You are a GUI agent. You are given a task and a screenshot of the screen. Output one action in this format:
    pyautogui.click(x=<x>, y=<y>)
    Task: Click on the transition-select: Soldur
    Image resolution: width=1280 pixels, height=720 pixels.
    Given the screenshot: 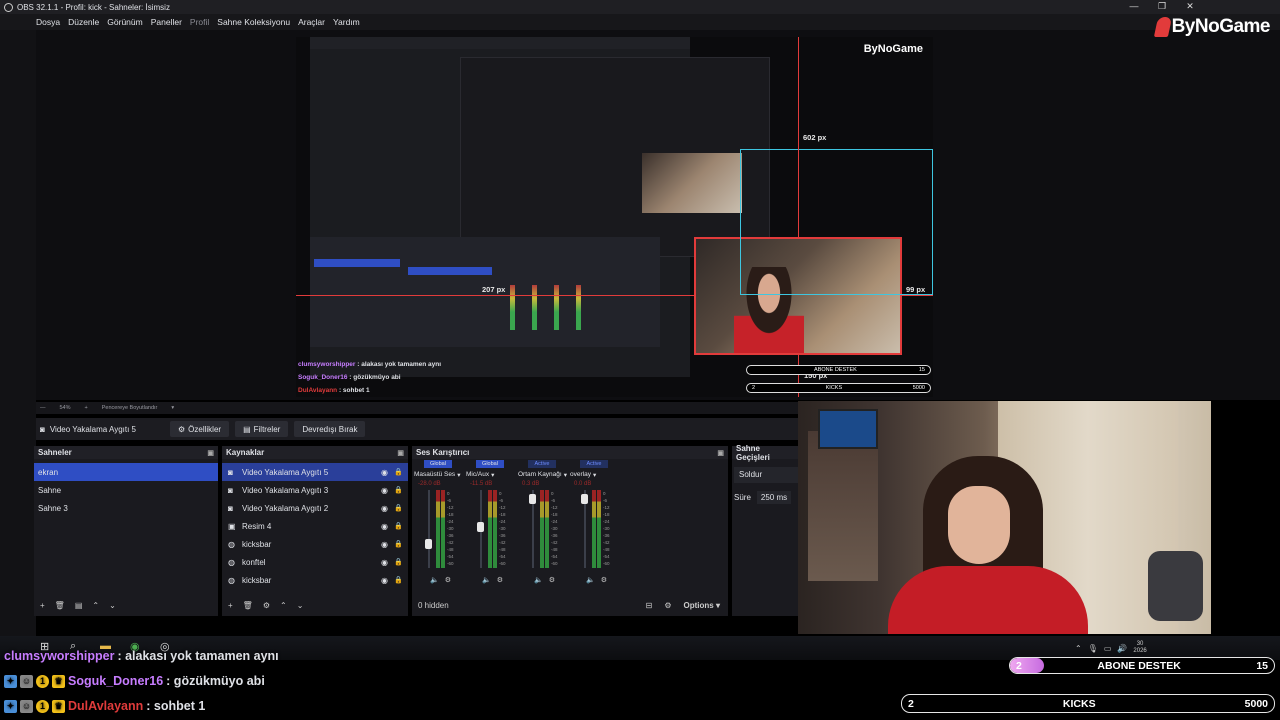 What is the action you would take?
    pyautogui.click(x=766, y=475)
    